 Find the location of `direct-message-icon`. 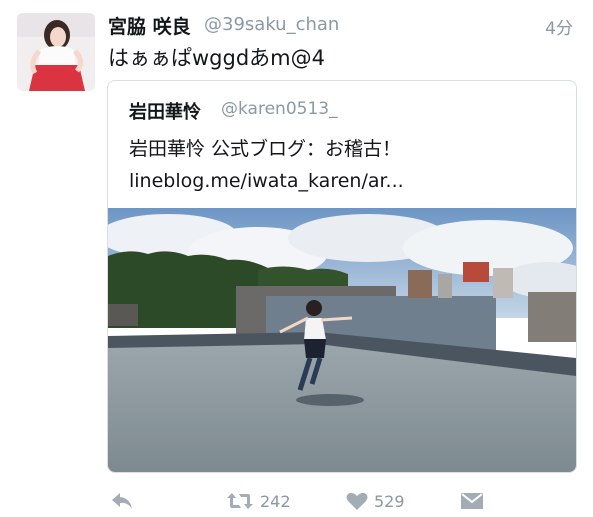

direct-message-icon is located at coordinates (472, 501).